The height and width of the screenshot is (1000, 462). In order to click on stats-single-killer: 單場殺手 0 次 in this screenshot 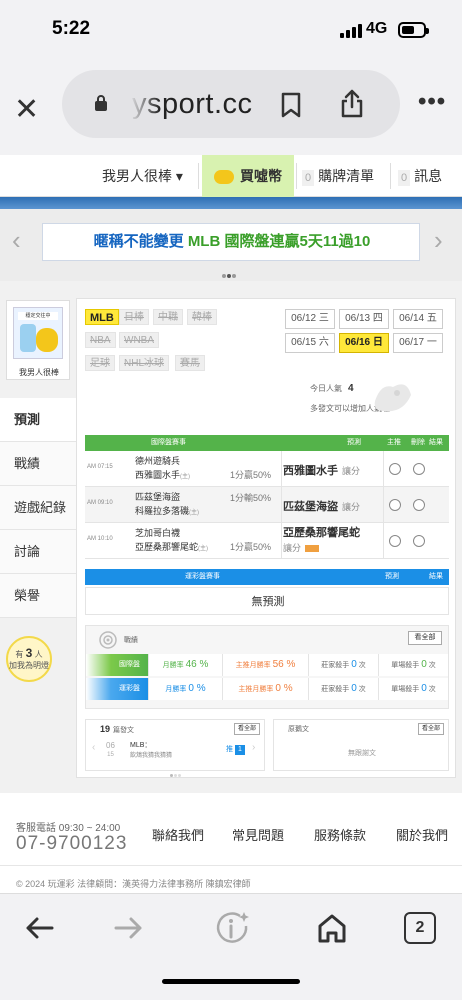, I will do `click(413, 689)`.